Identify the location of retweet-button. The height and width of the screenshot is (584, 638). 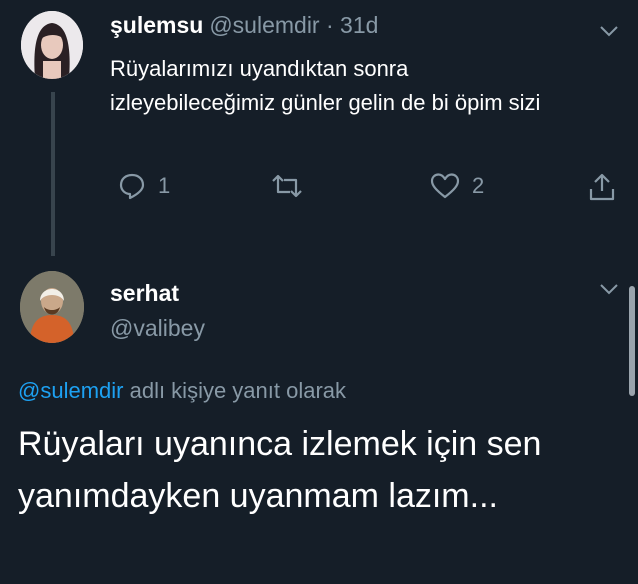
(293, 186).